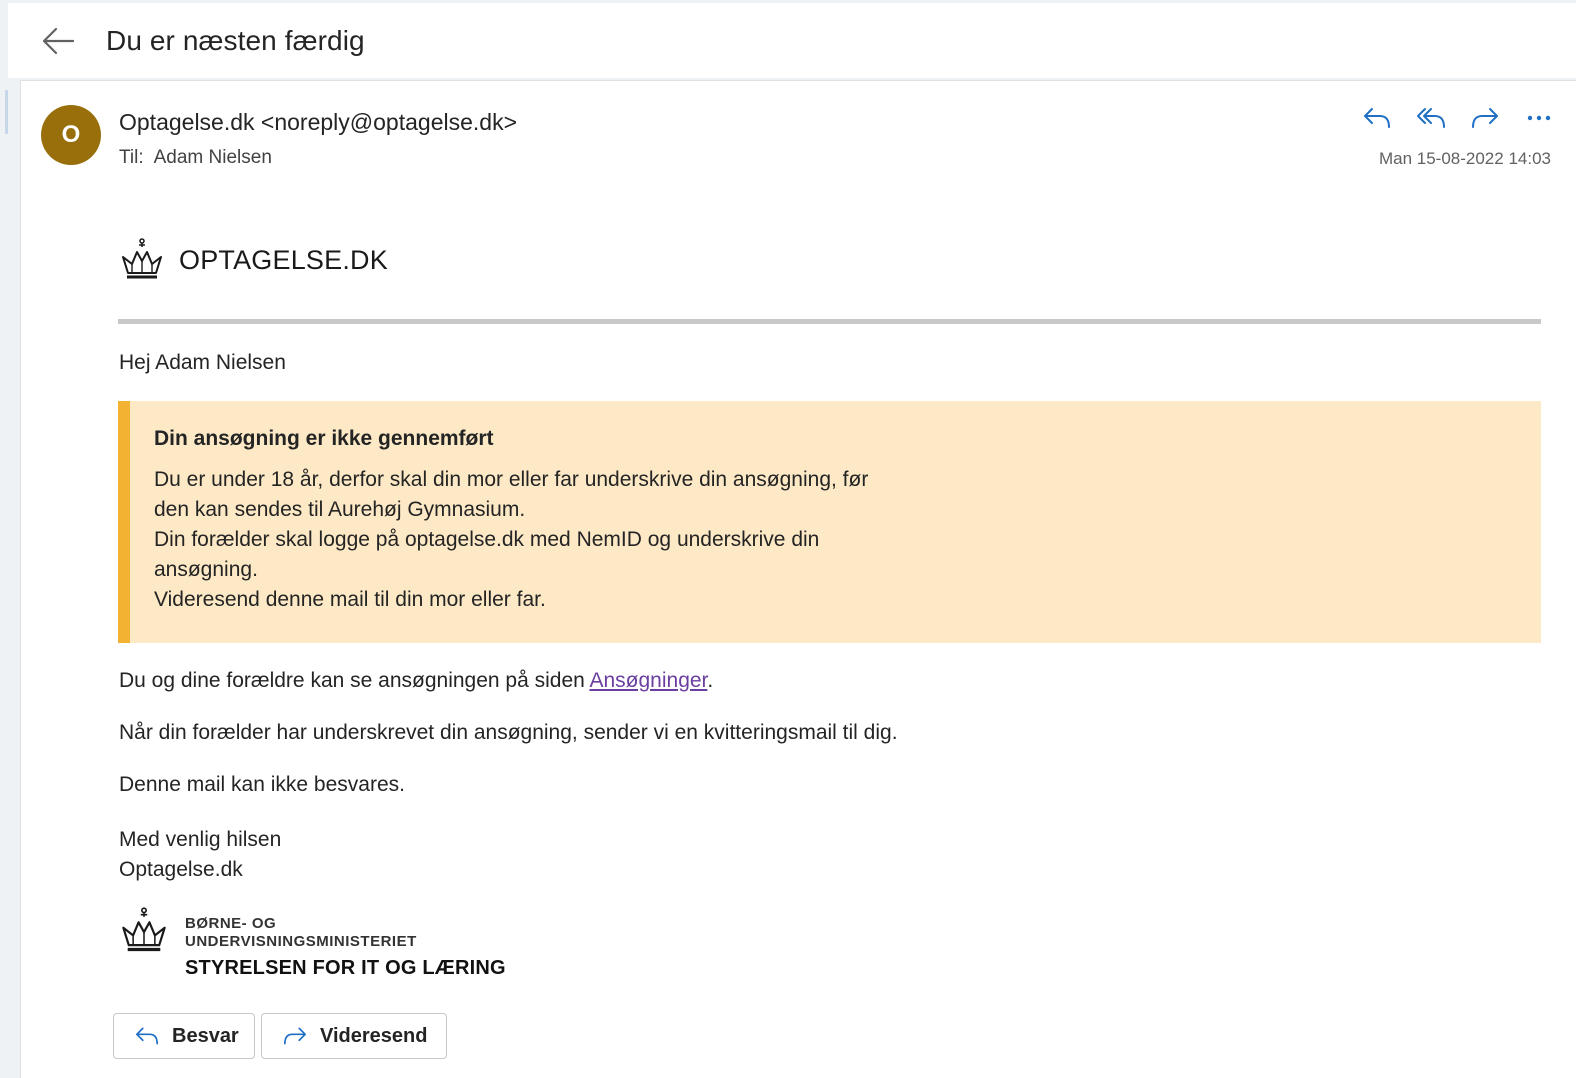 This screenshot has height=1078, width=1576. I want to click on reading-pane-header: Du er næsten færdig, so click(792, 40).